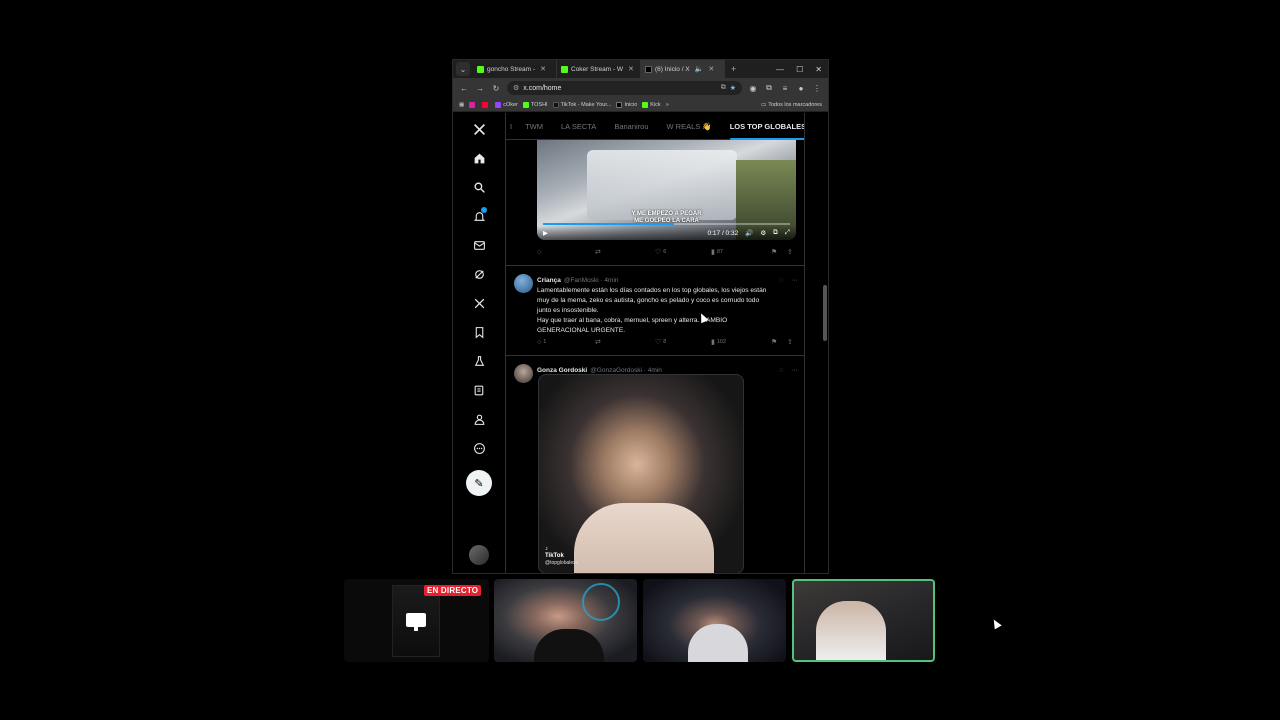 The height and width of the screenshot is (720, 1280). Describe the element at coordinates (479, 245) in the screenshot. I see `messages-envelope-icon` at that location.